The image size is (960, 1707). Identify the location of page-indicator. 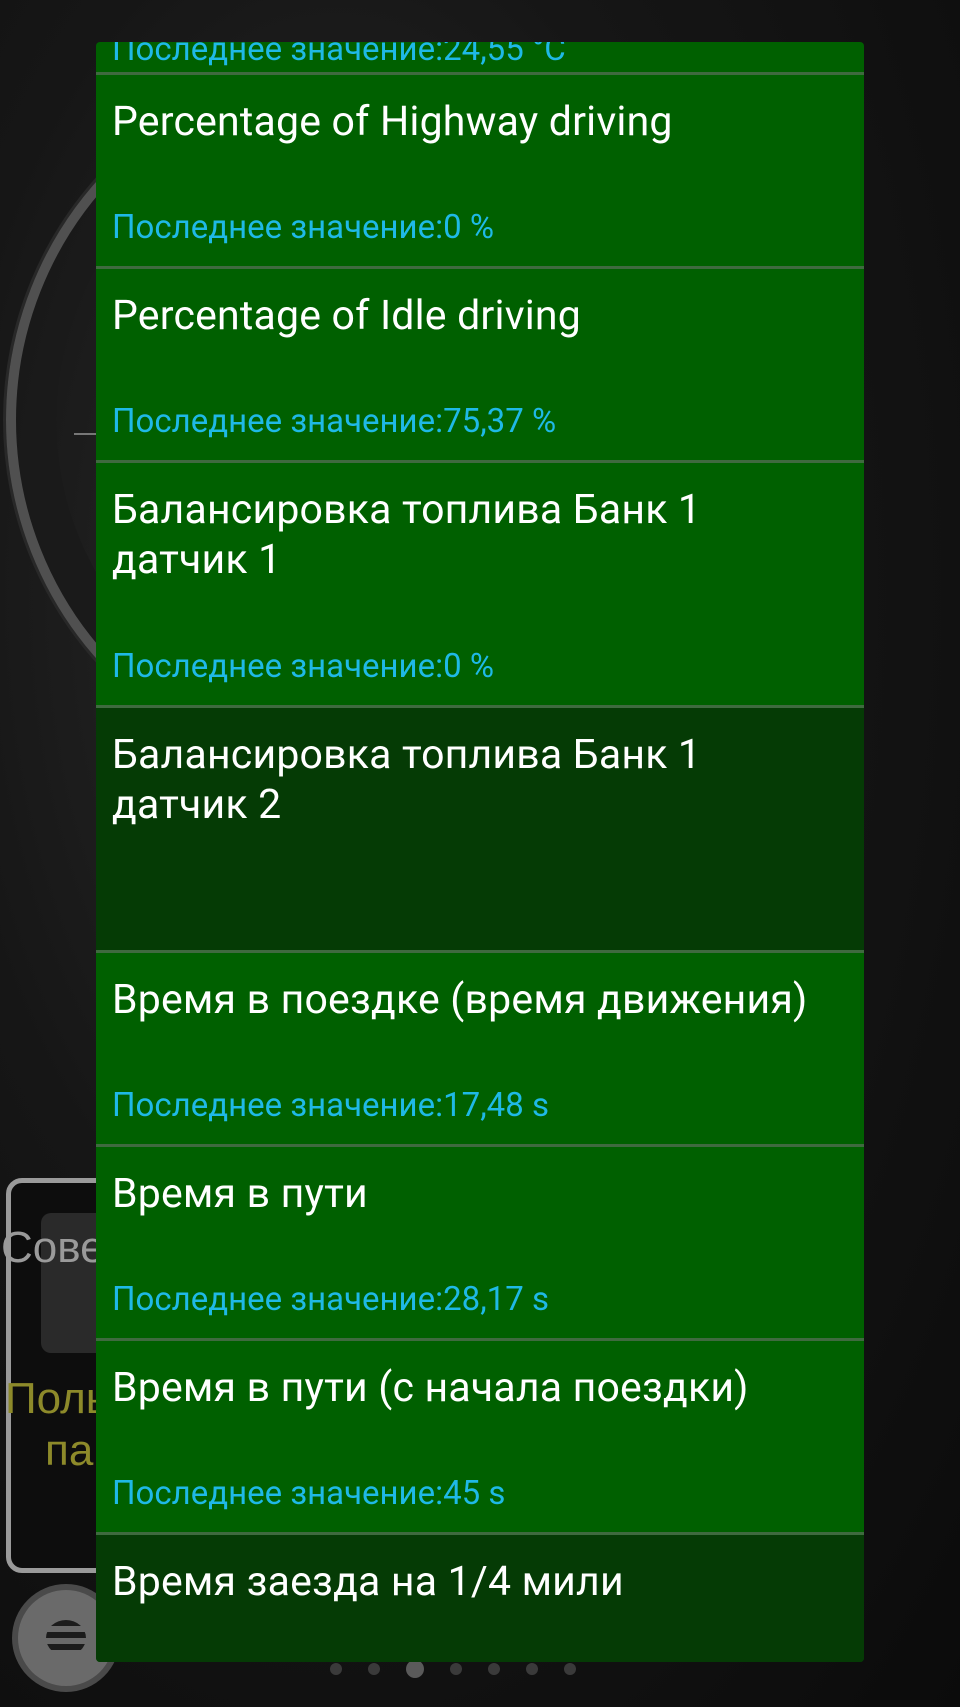
(453, 1669).